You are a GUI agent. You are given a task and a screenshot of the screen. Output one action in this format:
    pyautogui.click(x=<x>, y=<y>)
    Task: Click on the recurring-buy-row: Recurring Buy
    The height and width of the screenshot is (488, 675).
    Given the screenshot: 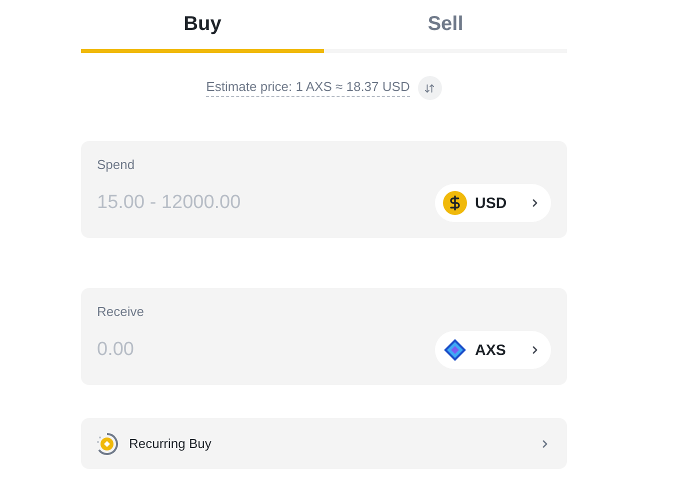 What is the action you would take?
    pyautogui.click(x=324, y=443)
    